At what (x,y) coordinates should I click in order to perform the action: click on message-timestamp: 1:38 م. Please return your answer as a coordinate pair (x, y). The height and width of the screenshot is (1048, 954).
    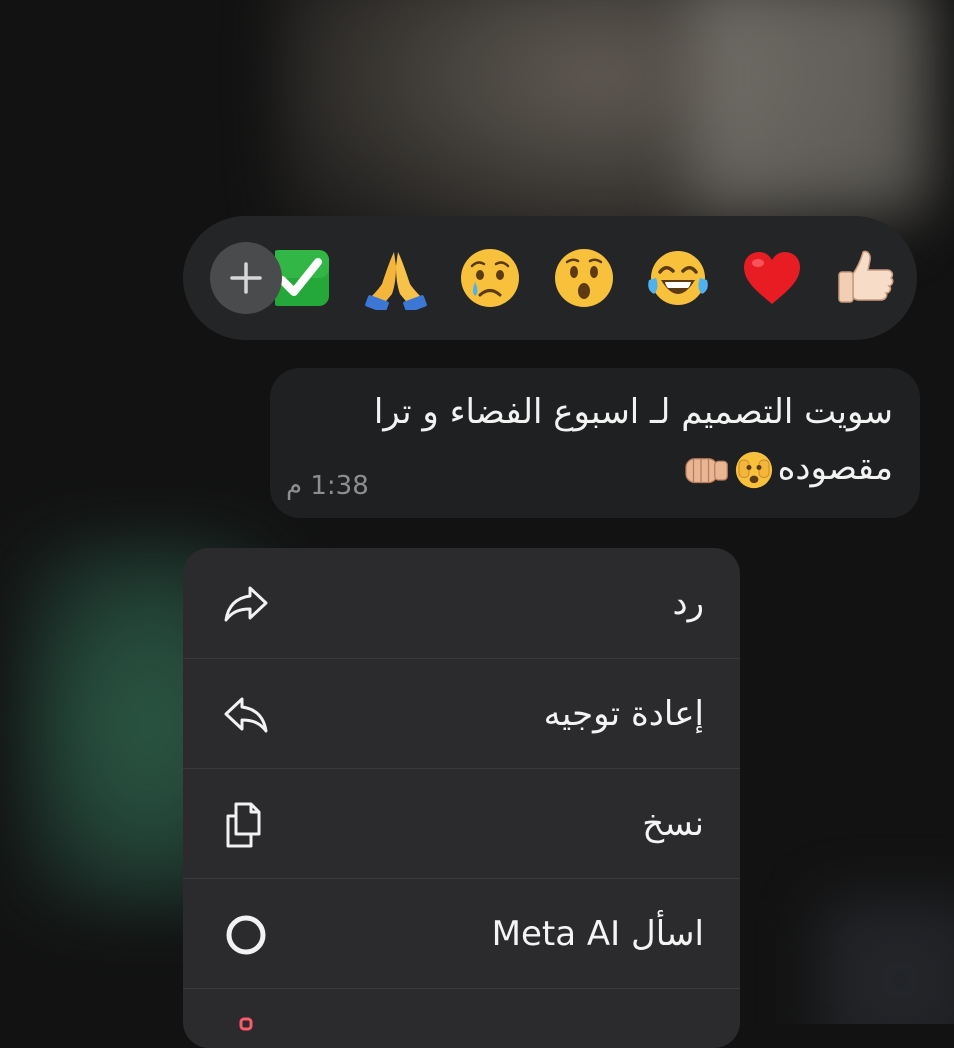
    Looking at the image, I should click on (327, 486).